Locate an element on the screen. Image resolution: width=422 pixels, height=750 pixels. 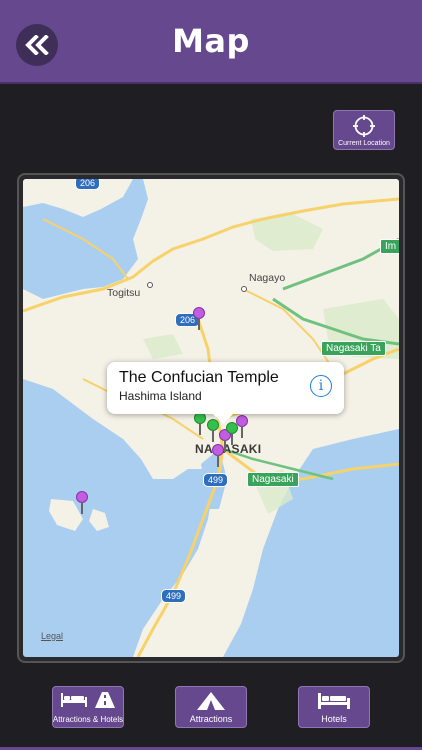
current-location-button: Current Location is located at coordinates (364, 130).